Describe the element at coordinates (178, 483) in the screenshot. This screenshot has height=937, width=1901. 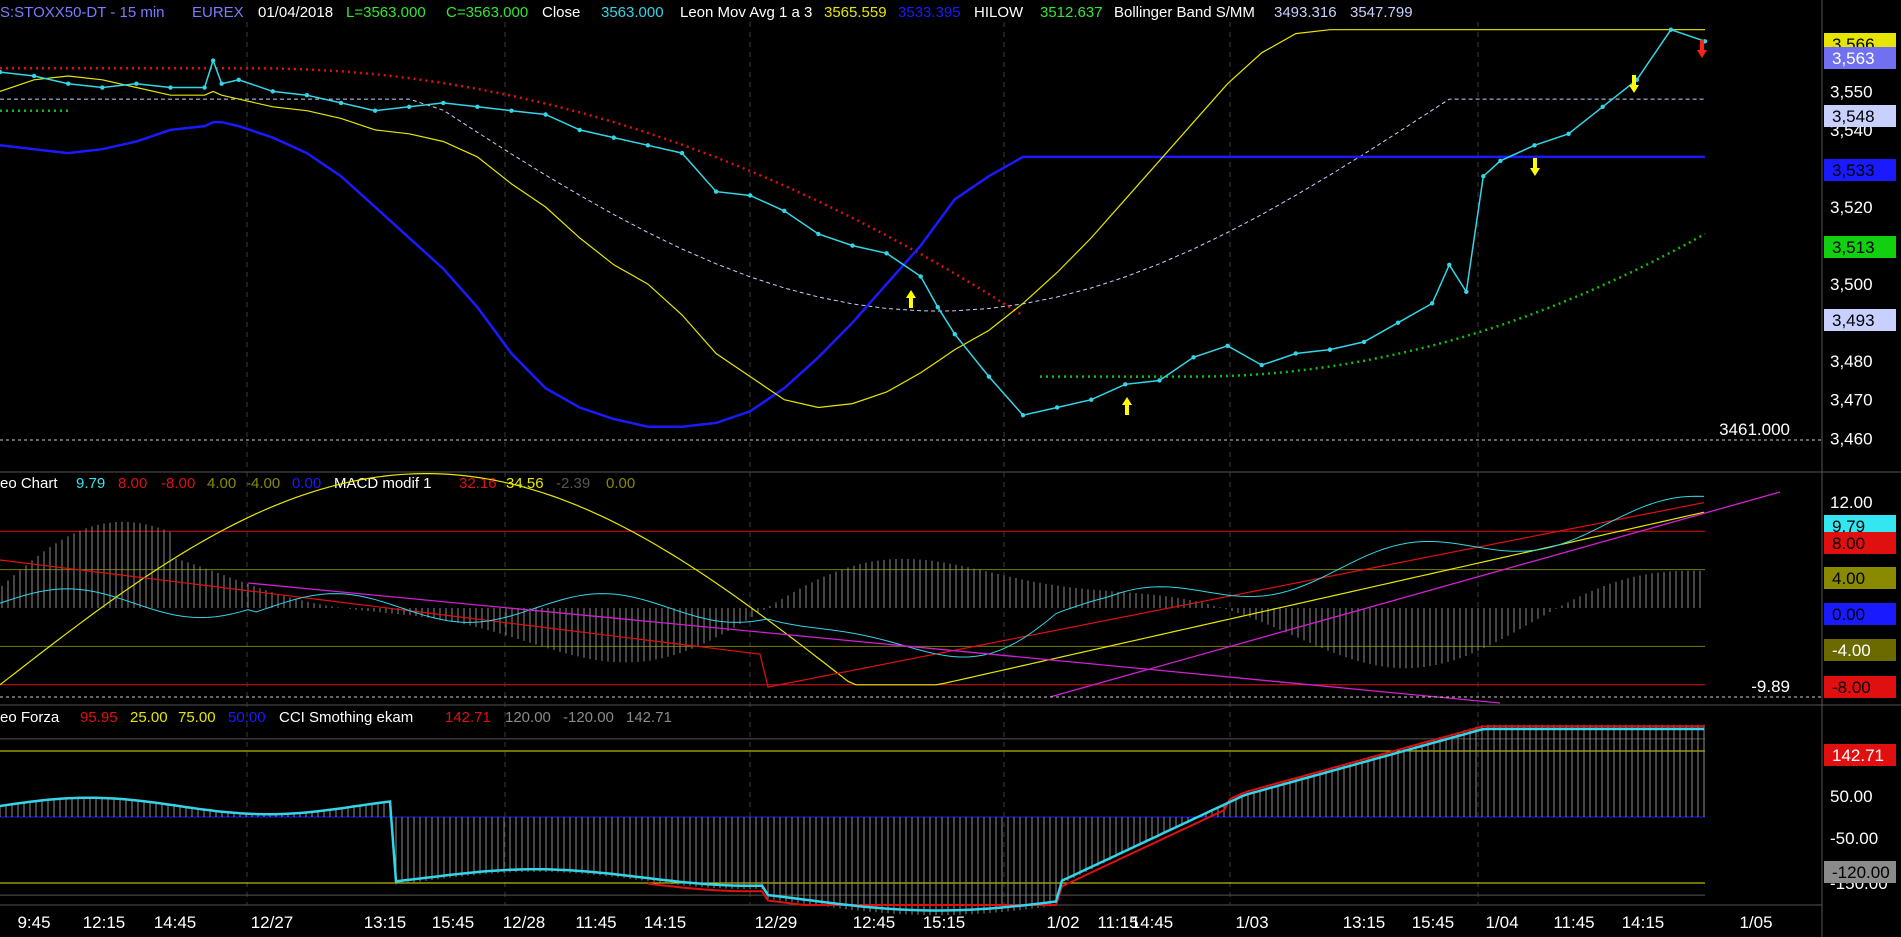
I see `osc-value-3: -8.00` at that location.